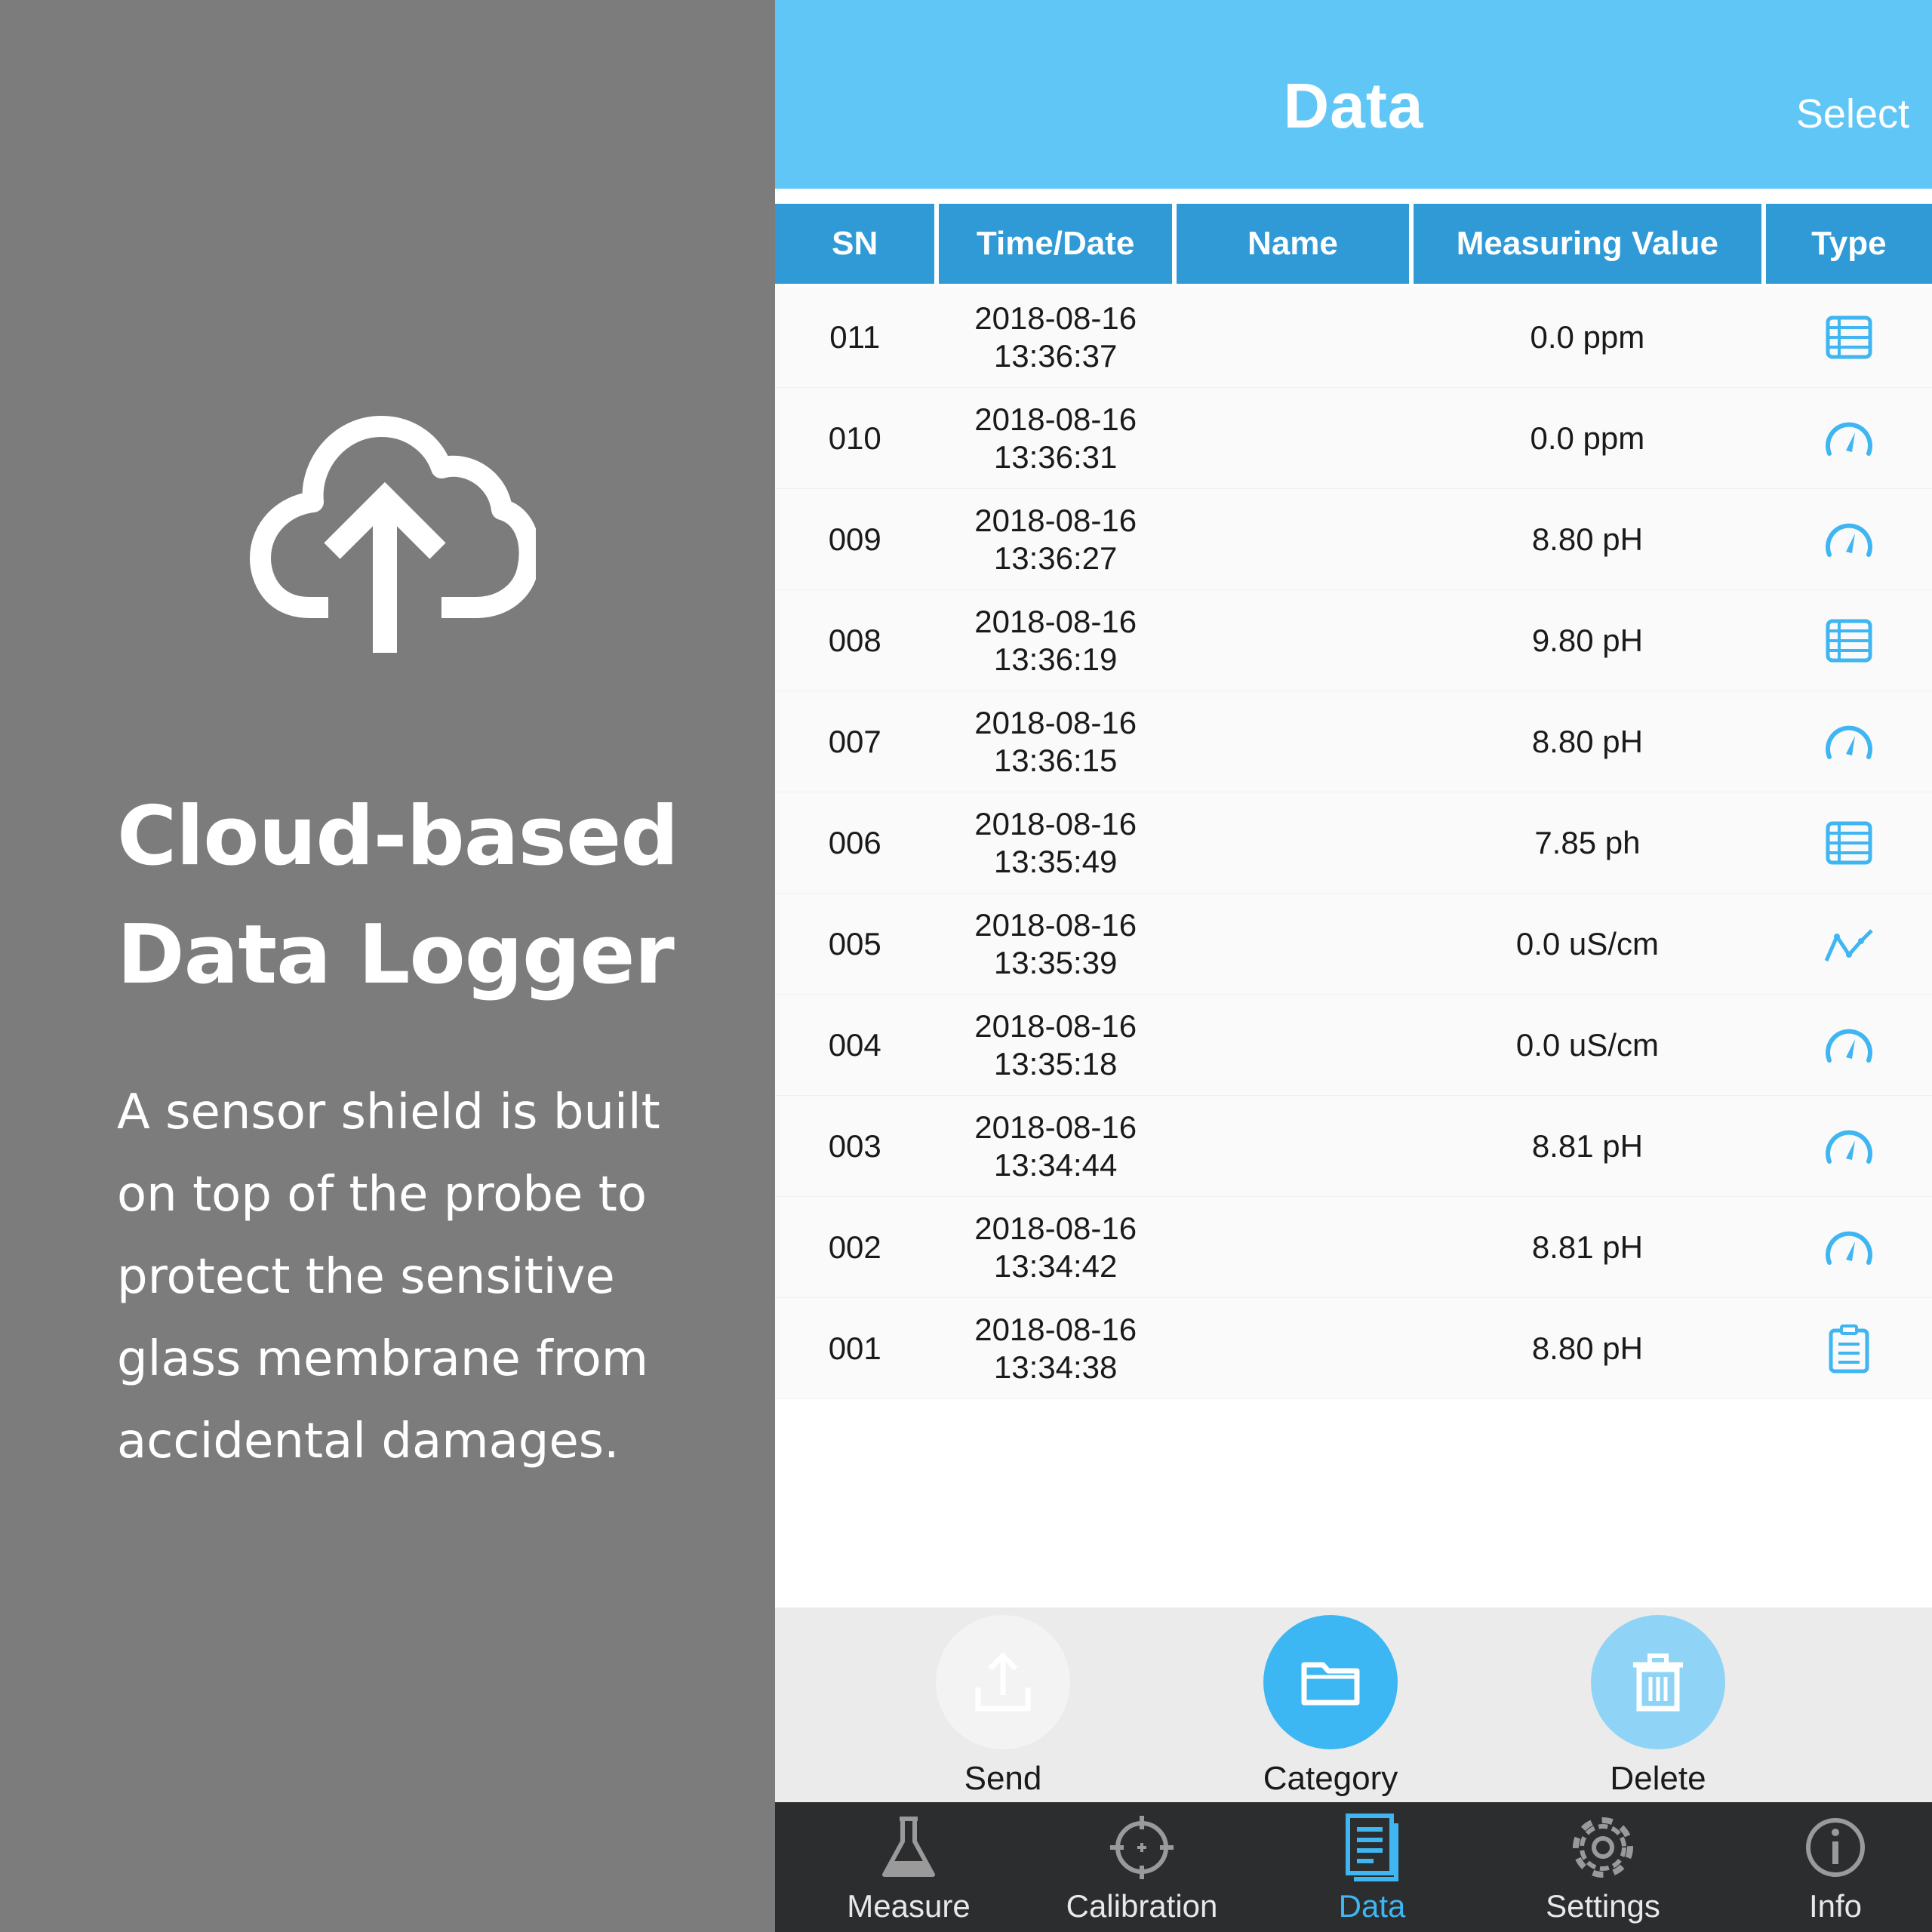 The width and height of the screenshot is (1932, 1932). Describe the element at coordinates (855, 336) in the screenshot. I see `cell-sn: 011` at that location.